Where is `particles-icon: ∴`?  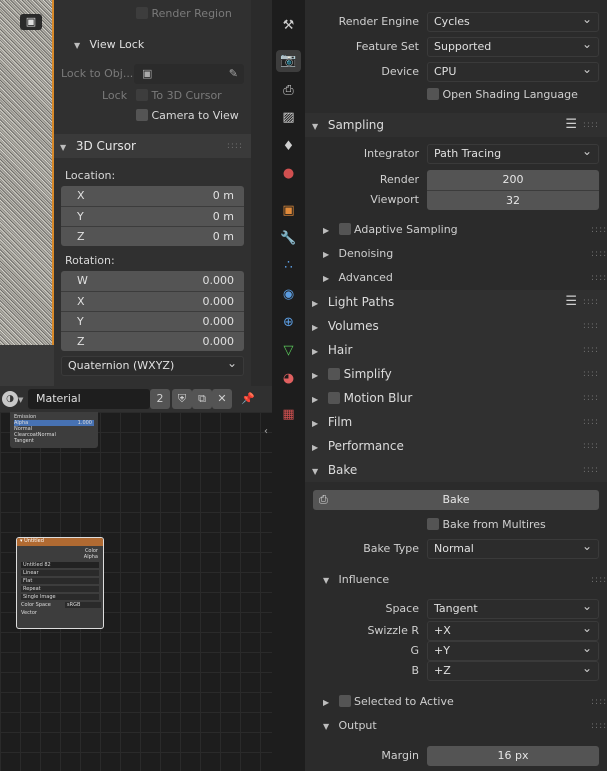 particles-icon: ∴ is located at coordinates (288, 266).